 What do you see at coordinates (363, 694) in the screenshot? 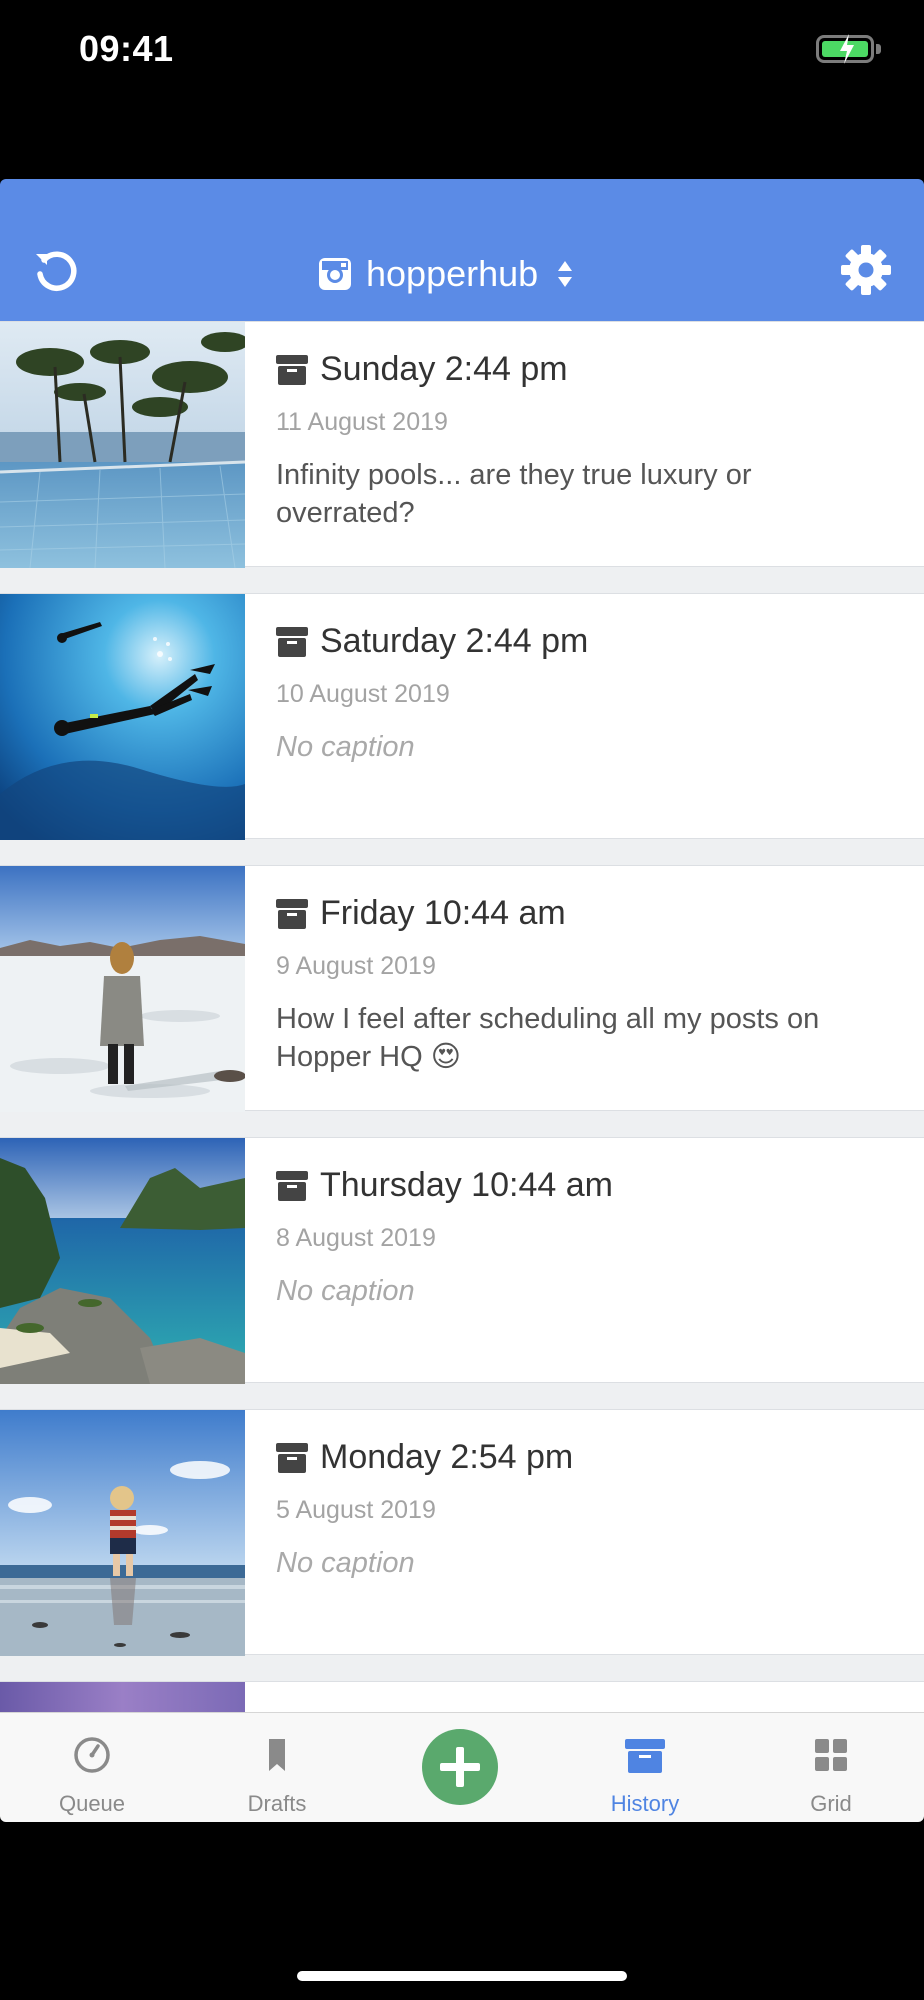
I see `post-date: 10 August 2019` at bounding box center [363, 694].